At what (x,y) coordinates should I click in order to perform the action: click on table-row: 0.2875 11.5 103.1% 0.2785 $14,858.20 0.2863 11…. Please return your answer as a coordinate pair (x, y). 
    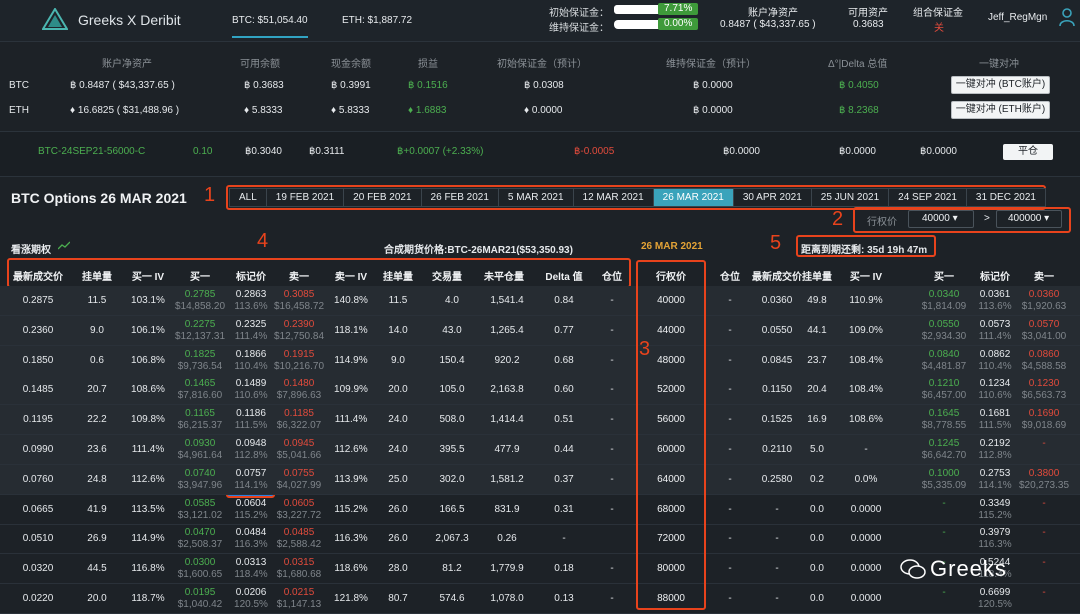
    Looking at the image, I should click on (540, 301).